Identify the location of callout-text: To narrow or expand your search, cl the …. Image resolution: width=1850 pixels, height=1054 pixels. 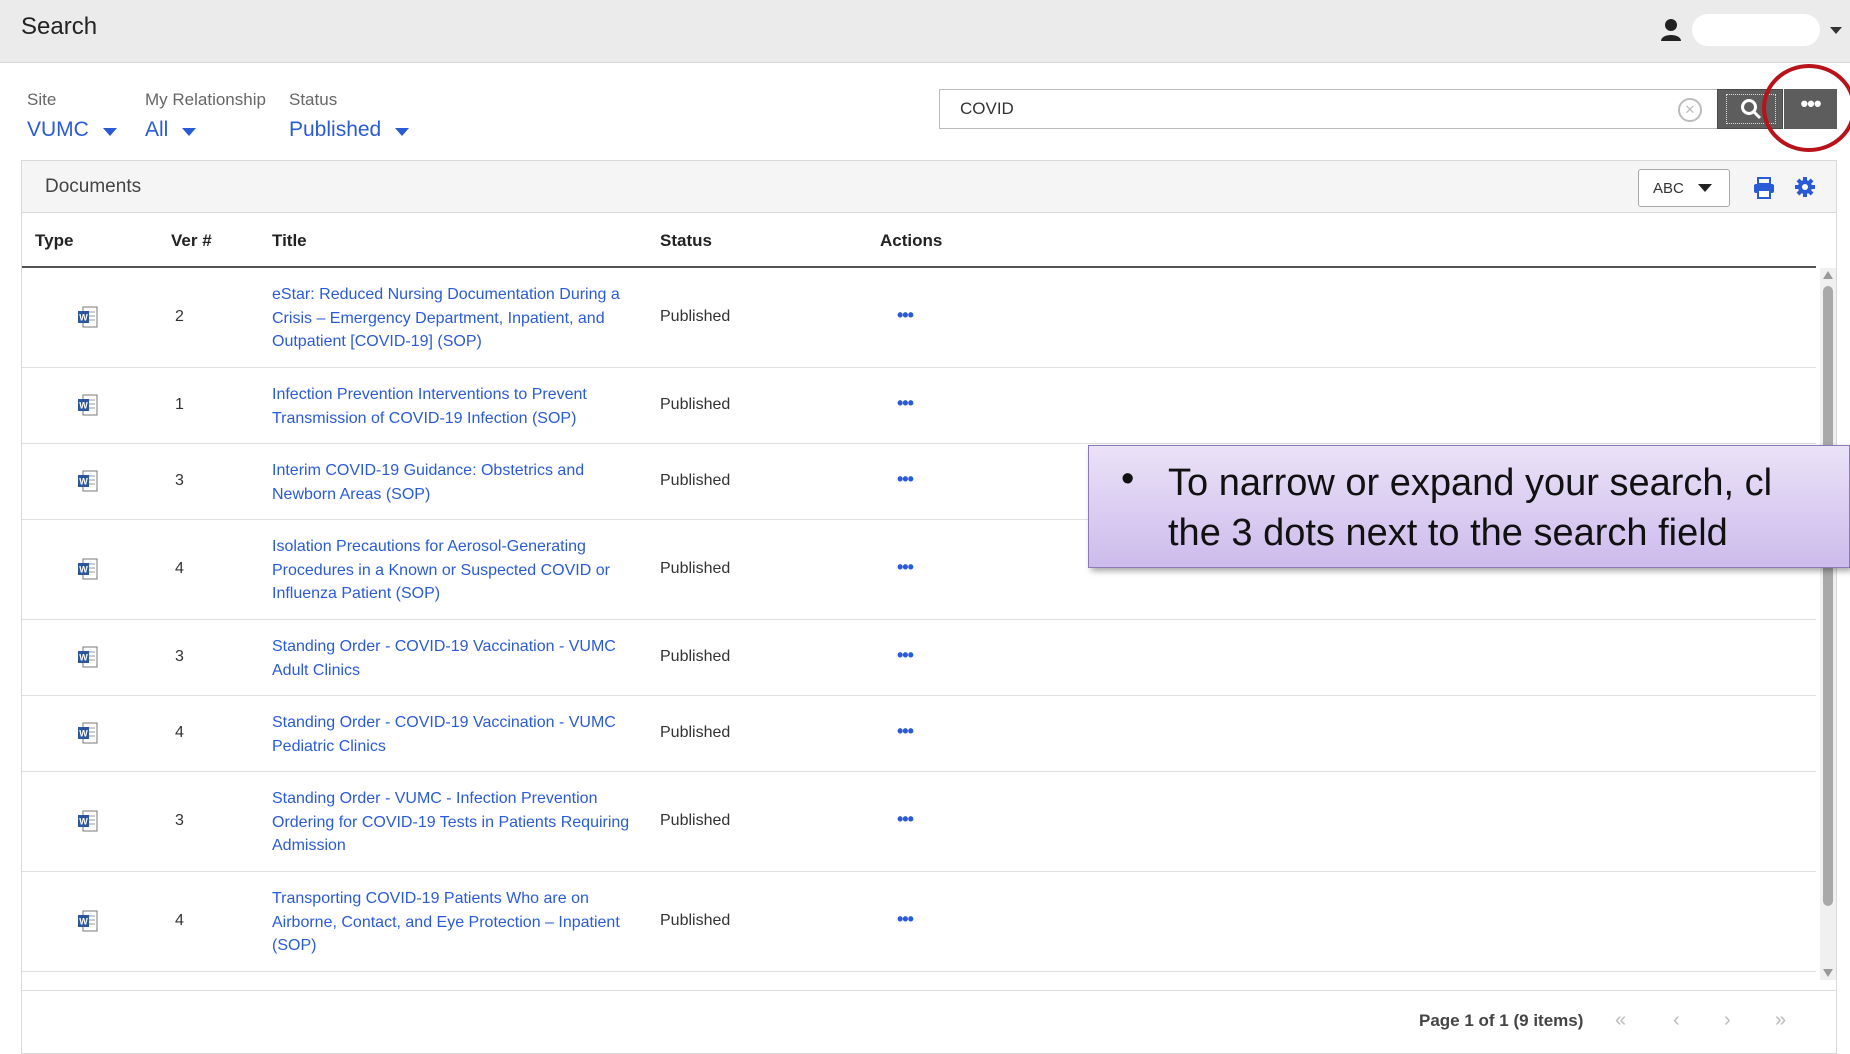
(1508, 508).